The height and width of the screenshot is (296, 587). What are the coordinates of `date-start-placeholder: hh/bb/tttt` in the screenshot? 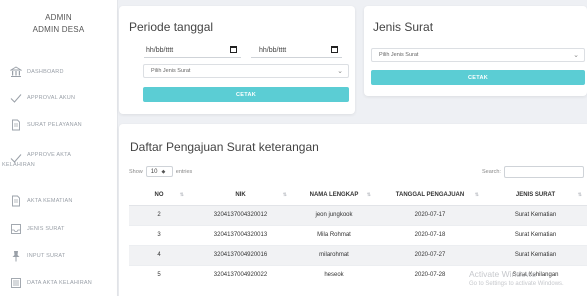 It's located at (160, 50).